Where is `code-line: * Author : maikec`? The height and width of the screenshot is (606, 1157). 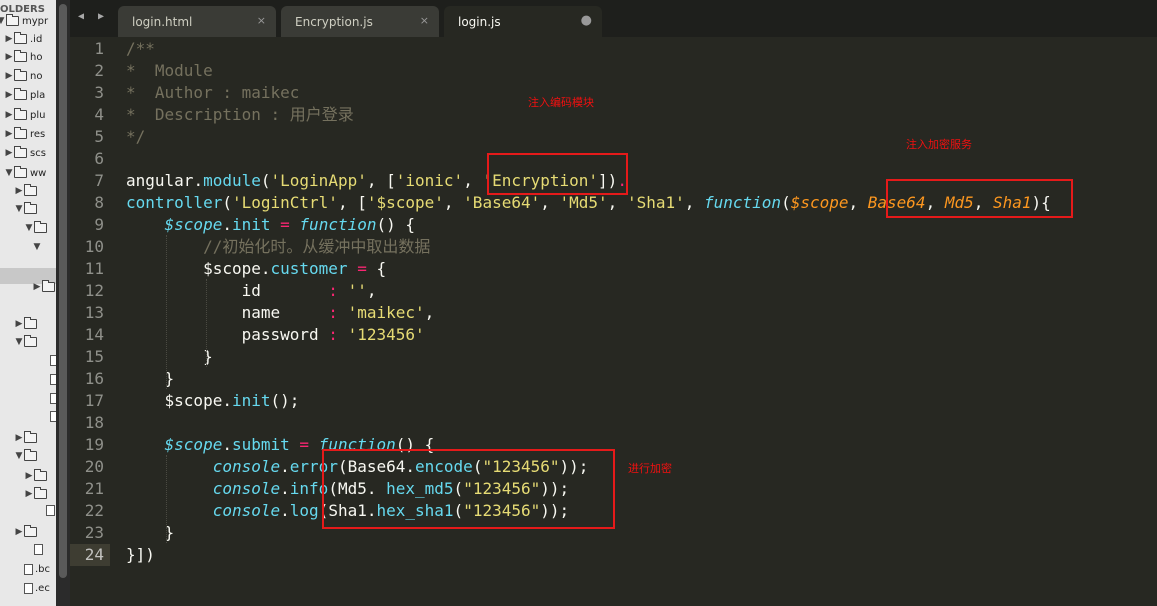
code-line: * Author : maikec is located at coordinates (212, 93).